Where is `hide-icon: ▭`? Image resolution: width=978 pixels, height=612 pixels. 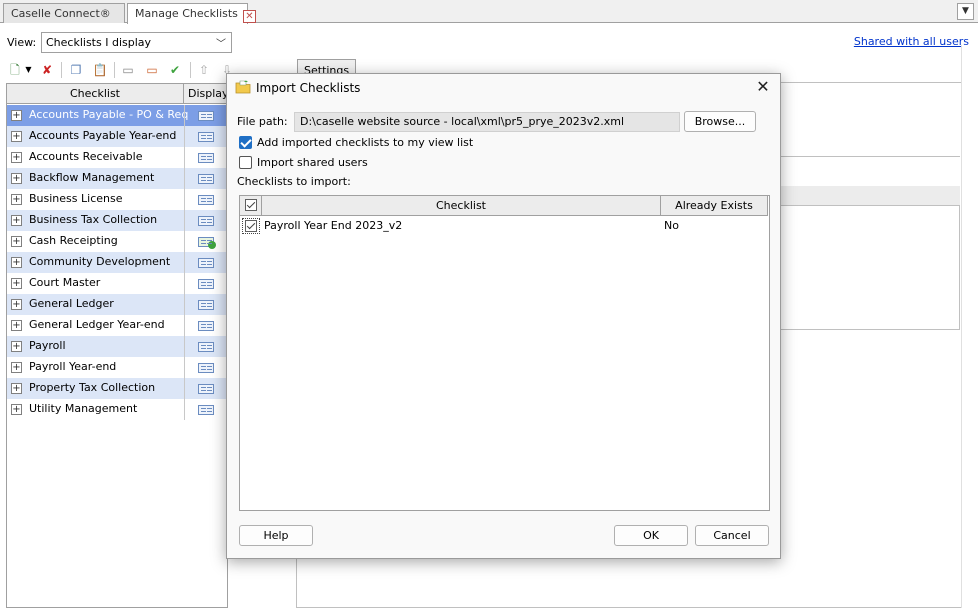 hide-icon: ▭ is located at coordinates (152, 70).